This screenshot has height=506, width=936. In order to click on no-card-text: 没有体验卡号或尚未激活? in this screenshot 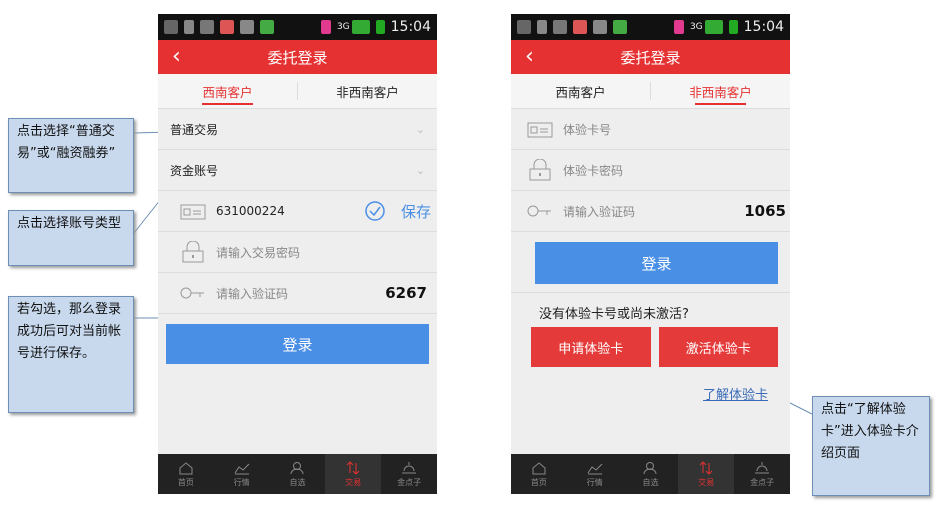, I will do `click(614, 314)`.